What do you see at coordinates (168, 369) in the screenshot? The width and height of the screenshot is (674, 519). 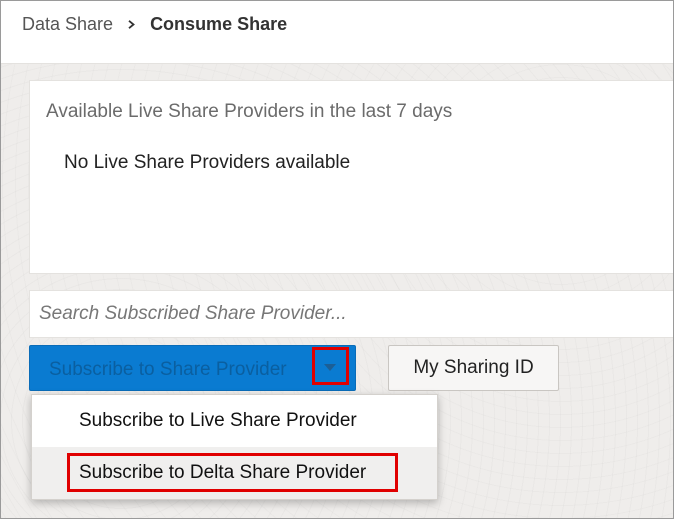 I see `subscribe-button-label: Subscribe to Share Provider` at bounding box center [168, 369].